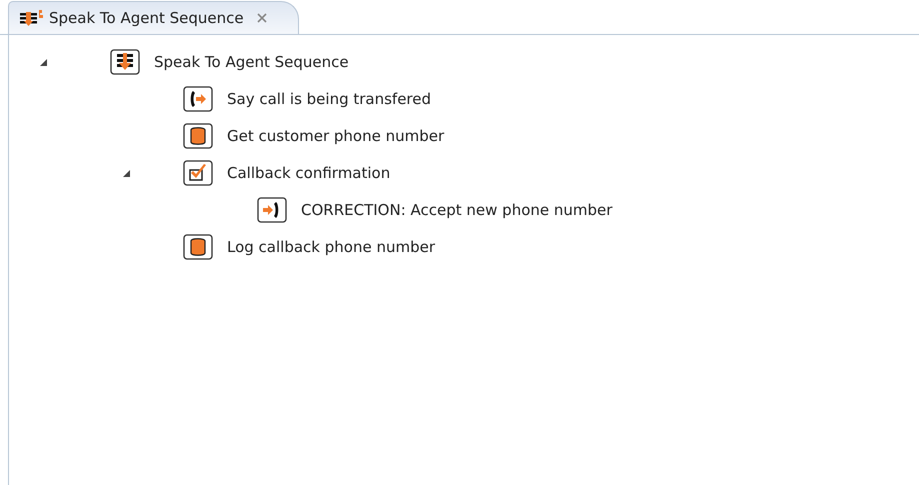  Describe the element at coordinates (198, 173) in the screenshot. I see `checkbox-icon` at that location.